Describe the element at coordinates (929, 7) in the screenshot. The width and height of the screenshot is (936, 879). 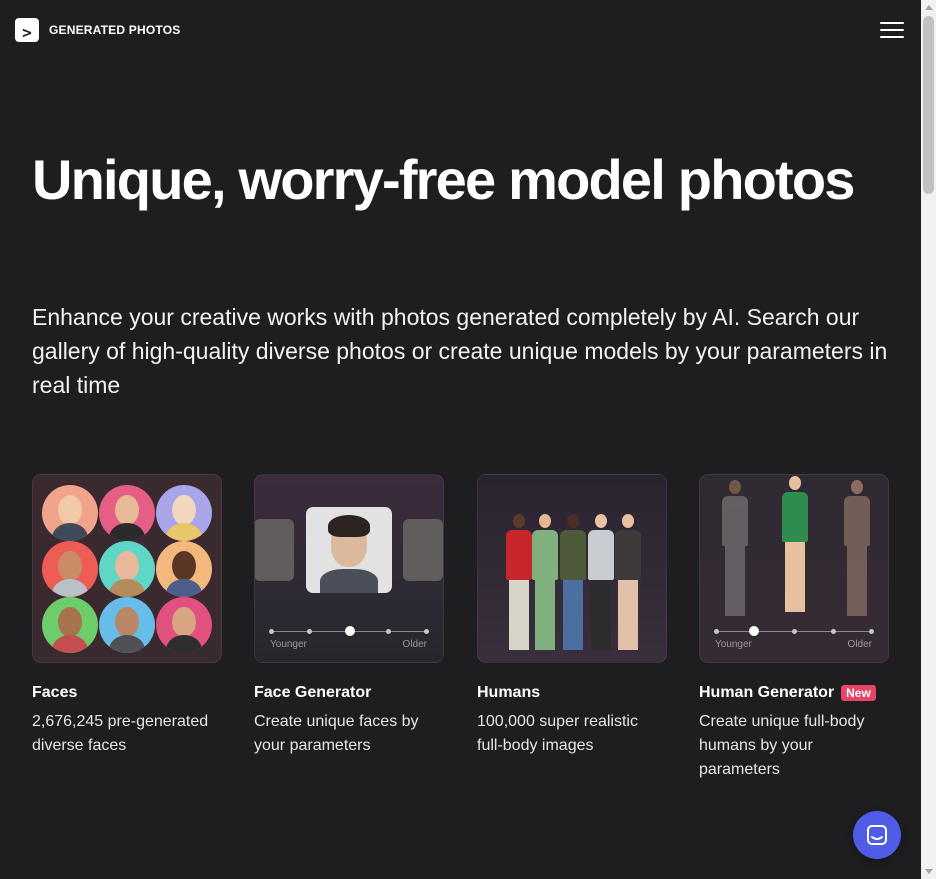
I see `scroll-up-arrow-icon` at that location.